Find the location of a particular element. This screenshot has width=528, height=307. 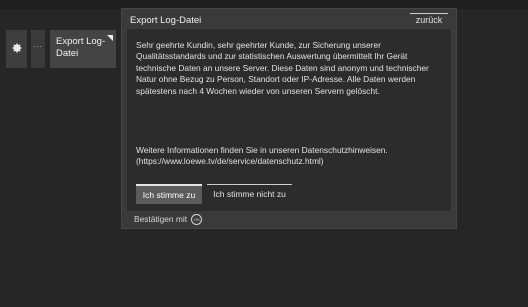

ok-button-icon: OK is located at coordinates (197, 220).